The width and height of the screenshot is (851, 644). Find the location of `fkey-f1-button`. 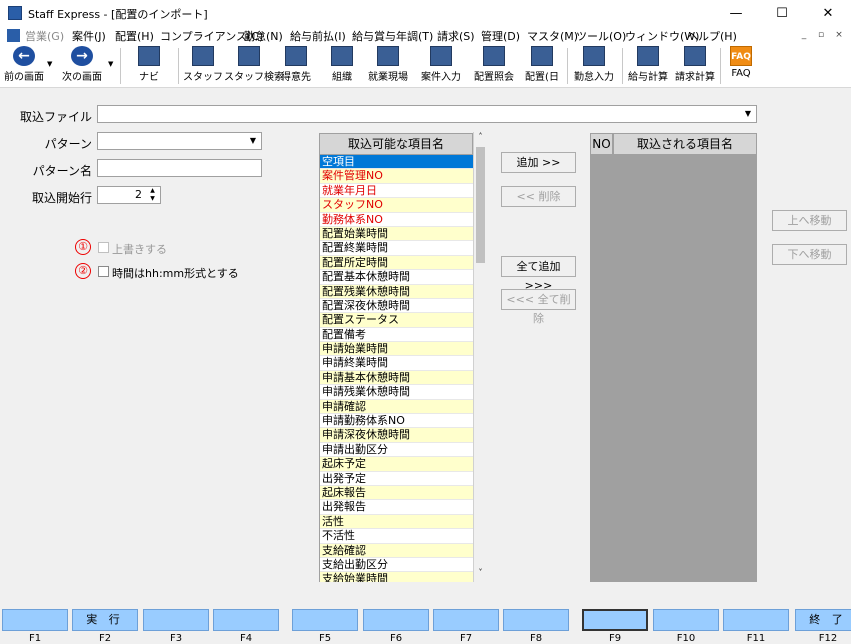

fkey-f1-button is located at coordinates (35, 620).